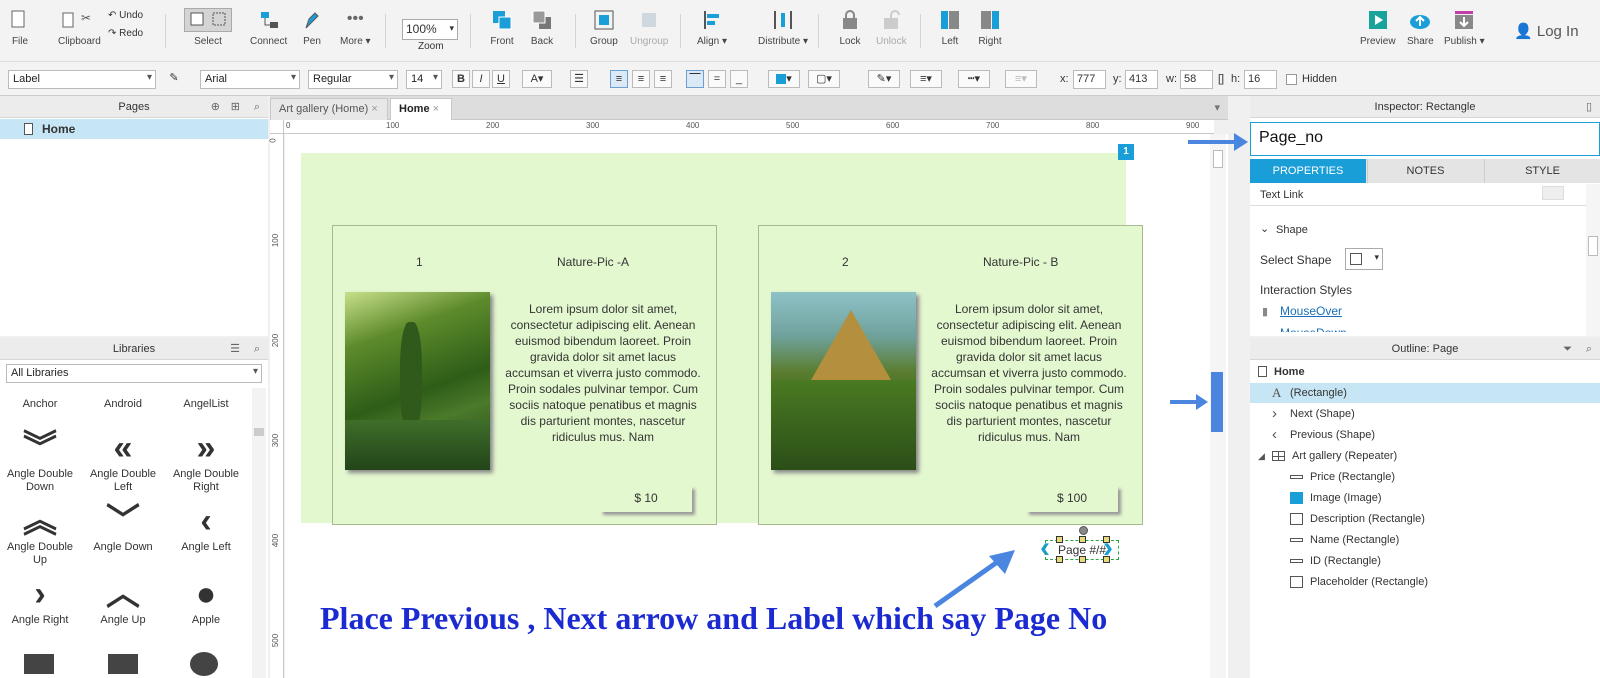 This screenshot has height=678, width=1600. Describe the element at coordinates (215, 107) in the screenshot. I see `add-page-icon: ⊕` at that location.